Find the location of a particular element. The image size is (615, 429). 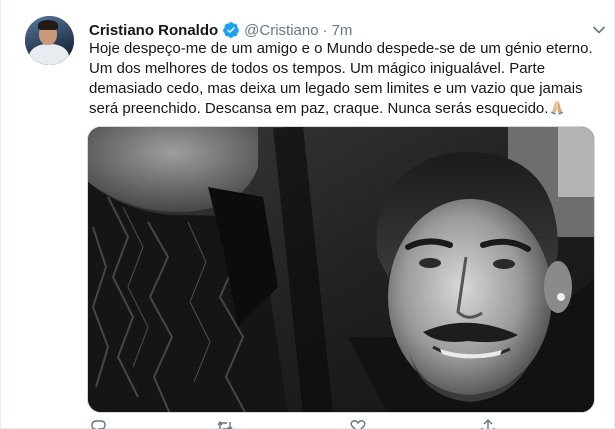

tweet-header: Cristiano Ronaldo @Cristiano · 7m is located at coordinates (220, 30).